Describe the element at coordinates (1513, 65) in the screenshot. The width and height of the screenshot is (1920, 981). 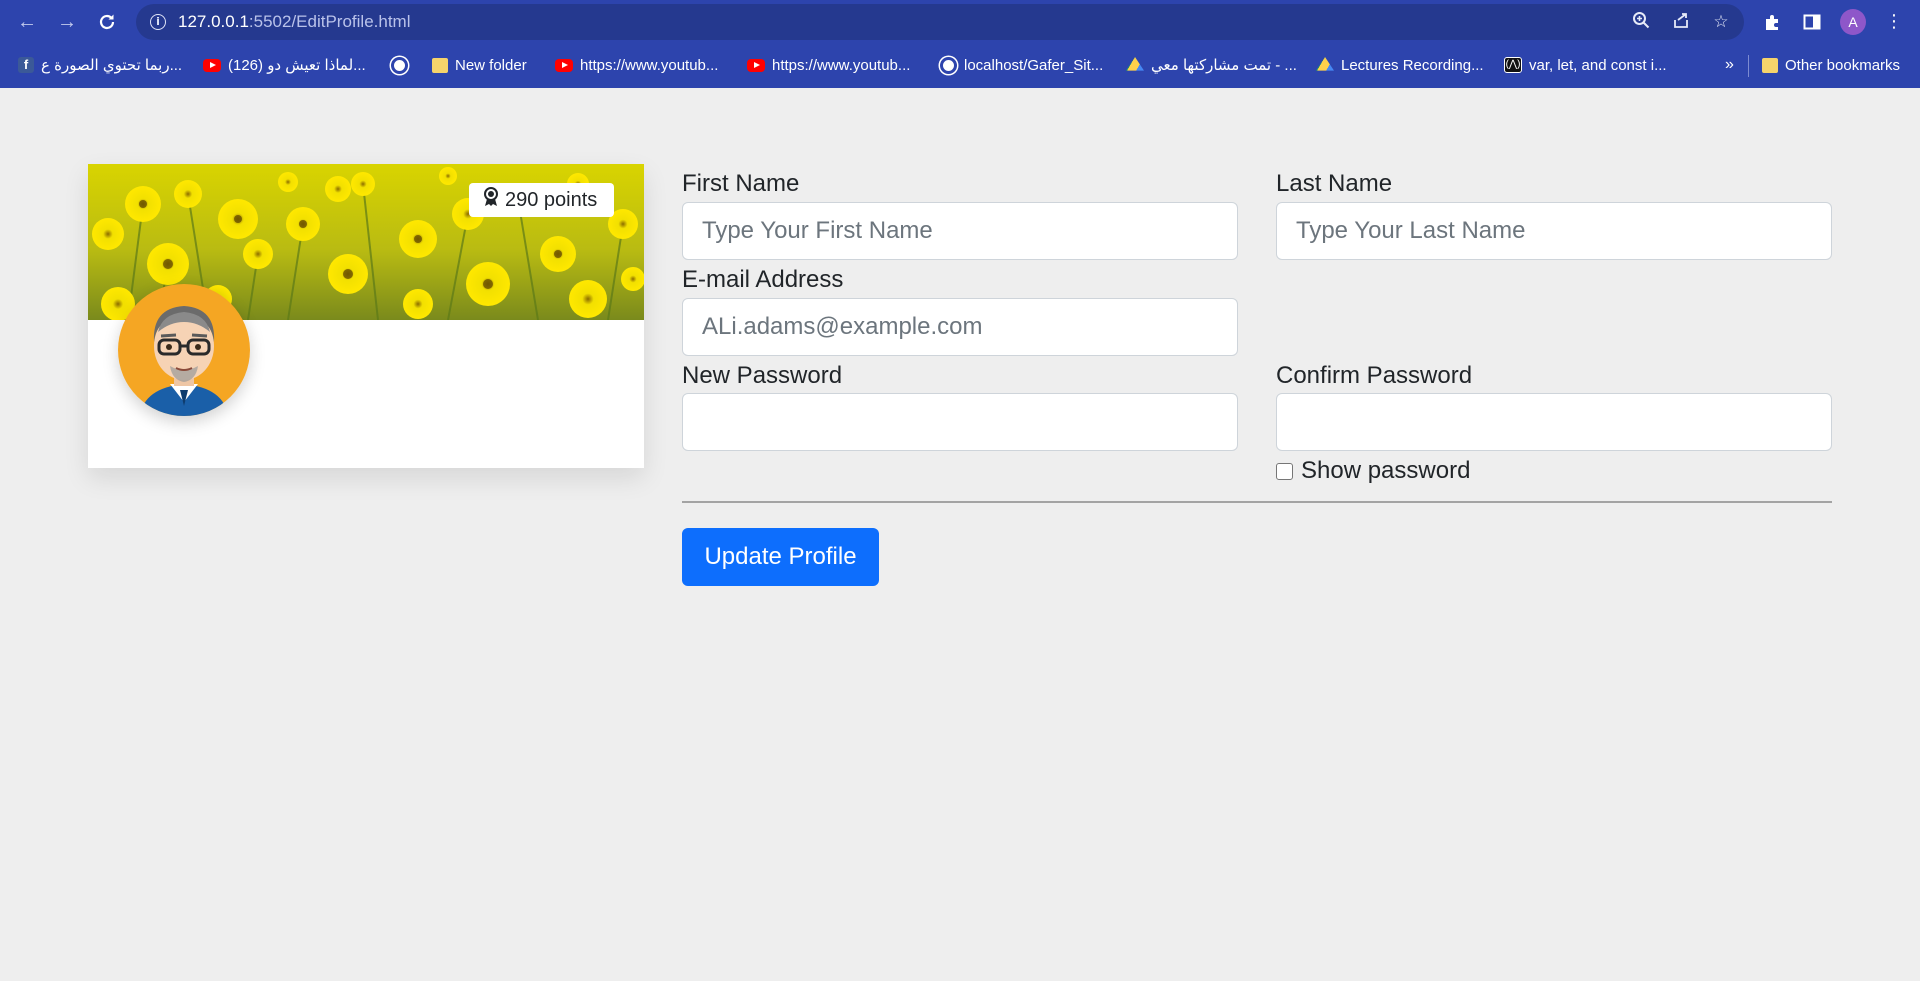
I see `site-icon: (⋀)` at that location.